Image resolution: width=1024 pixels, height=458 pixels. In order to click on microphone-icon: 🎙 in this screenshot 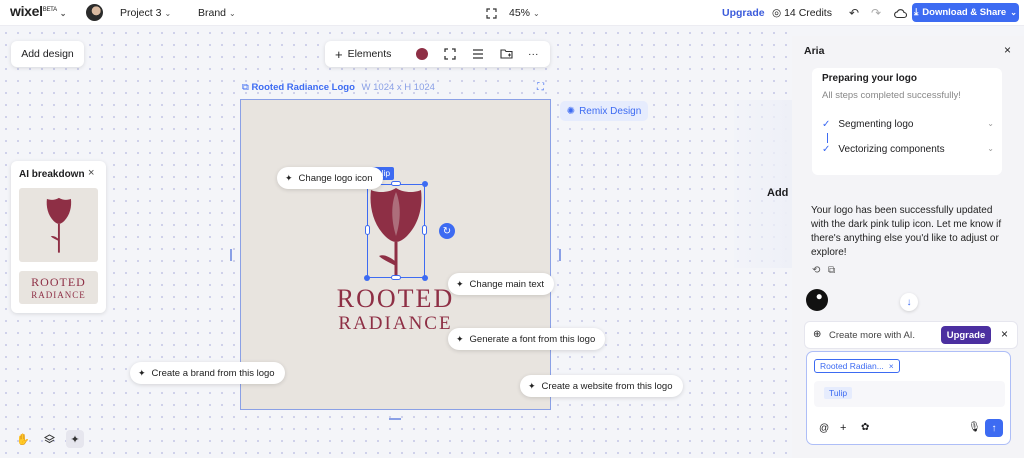, I will do `click(974, 427)`.